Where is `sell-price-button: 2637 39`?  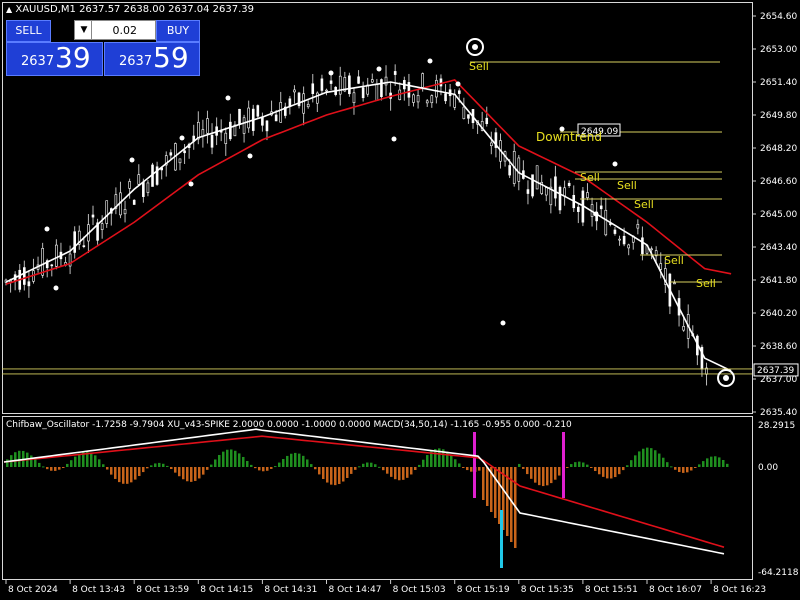
sell-price-button: 2637 39 is located at coordinates (54, 58).